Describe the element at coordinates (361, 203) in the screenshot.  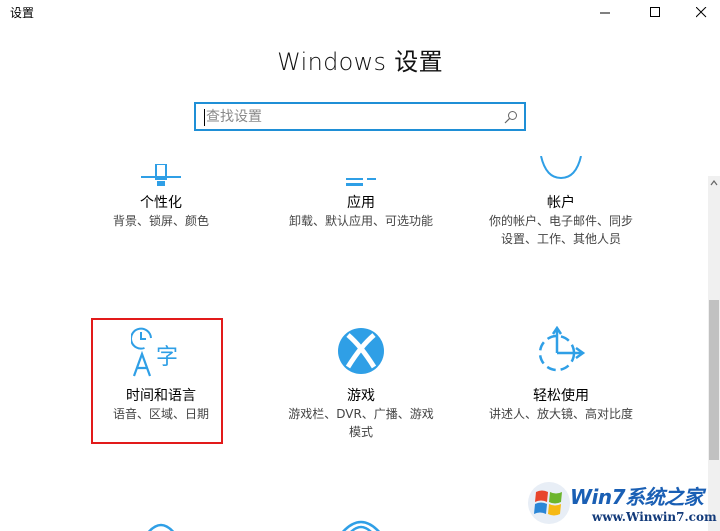
I see `tile-title: 应用` at that location.